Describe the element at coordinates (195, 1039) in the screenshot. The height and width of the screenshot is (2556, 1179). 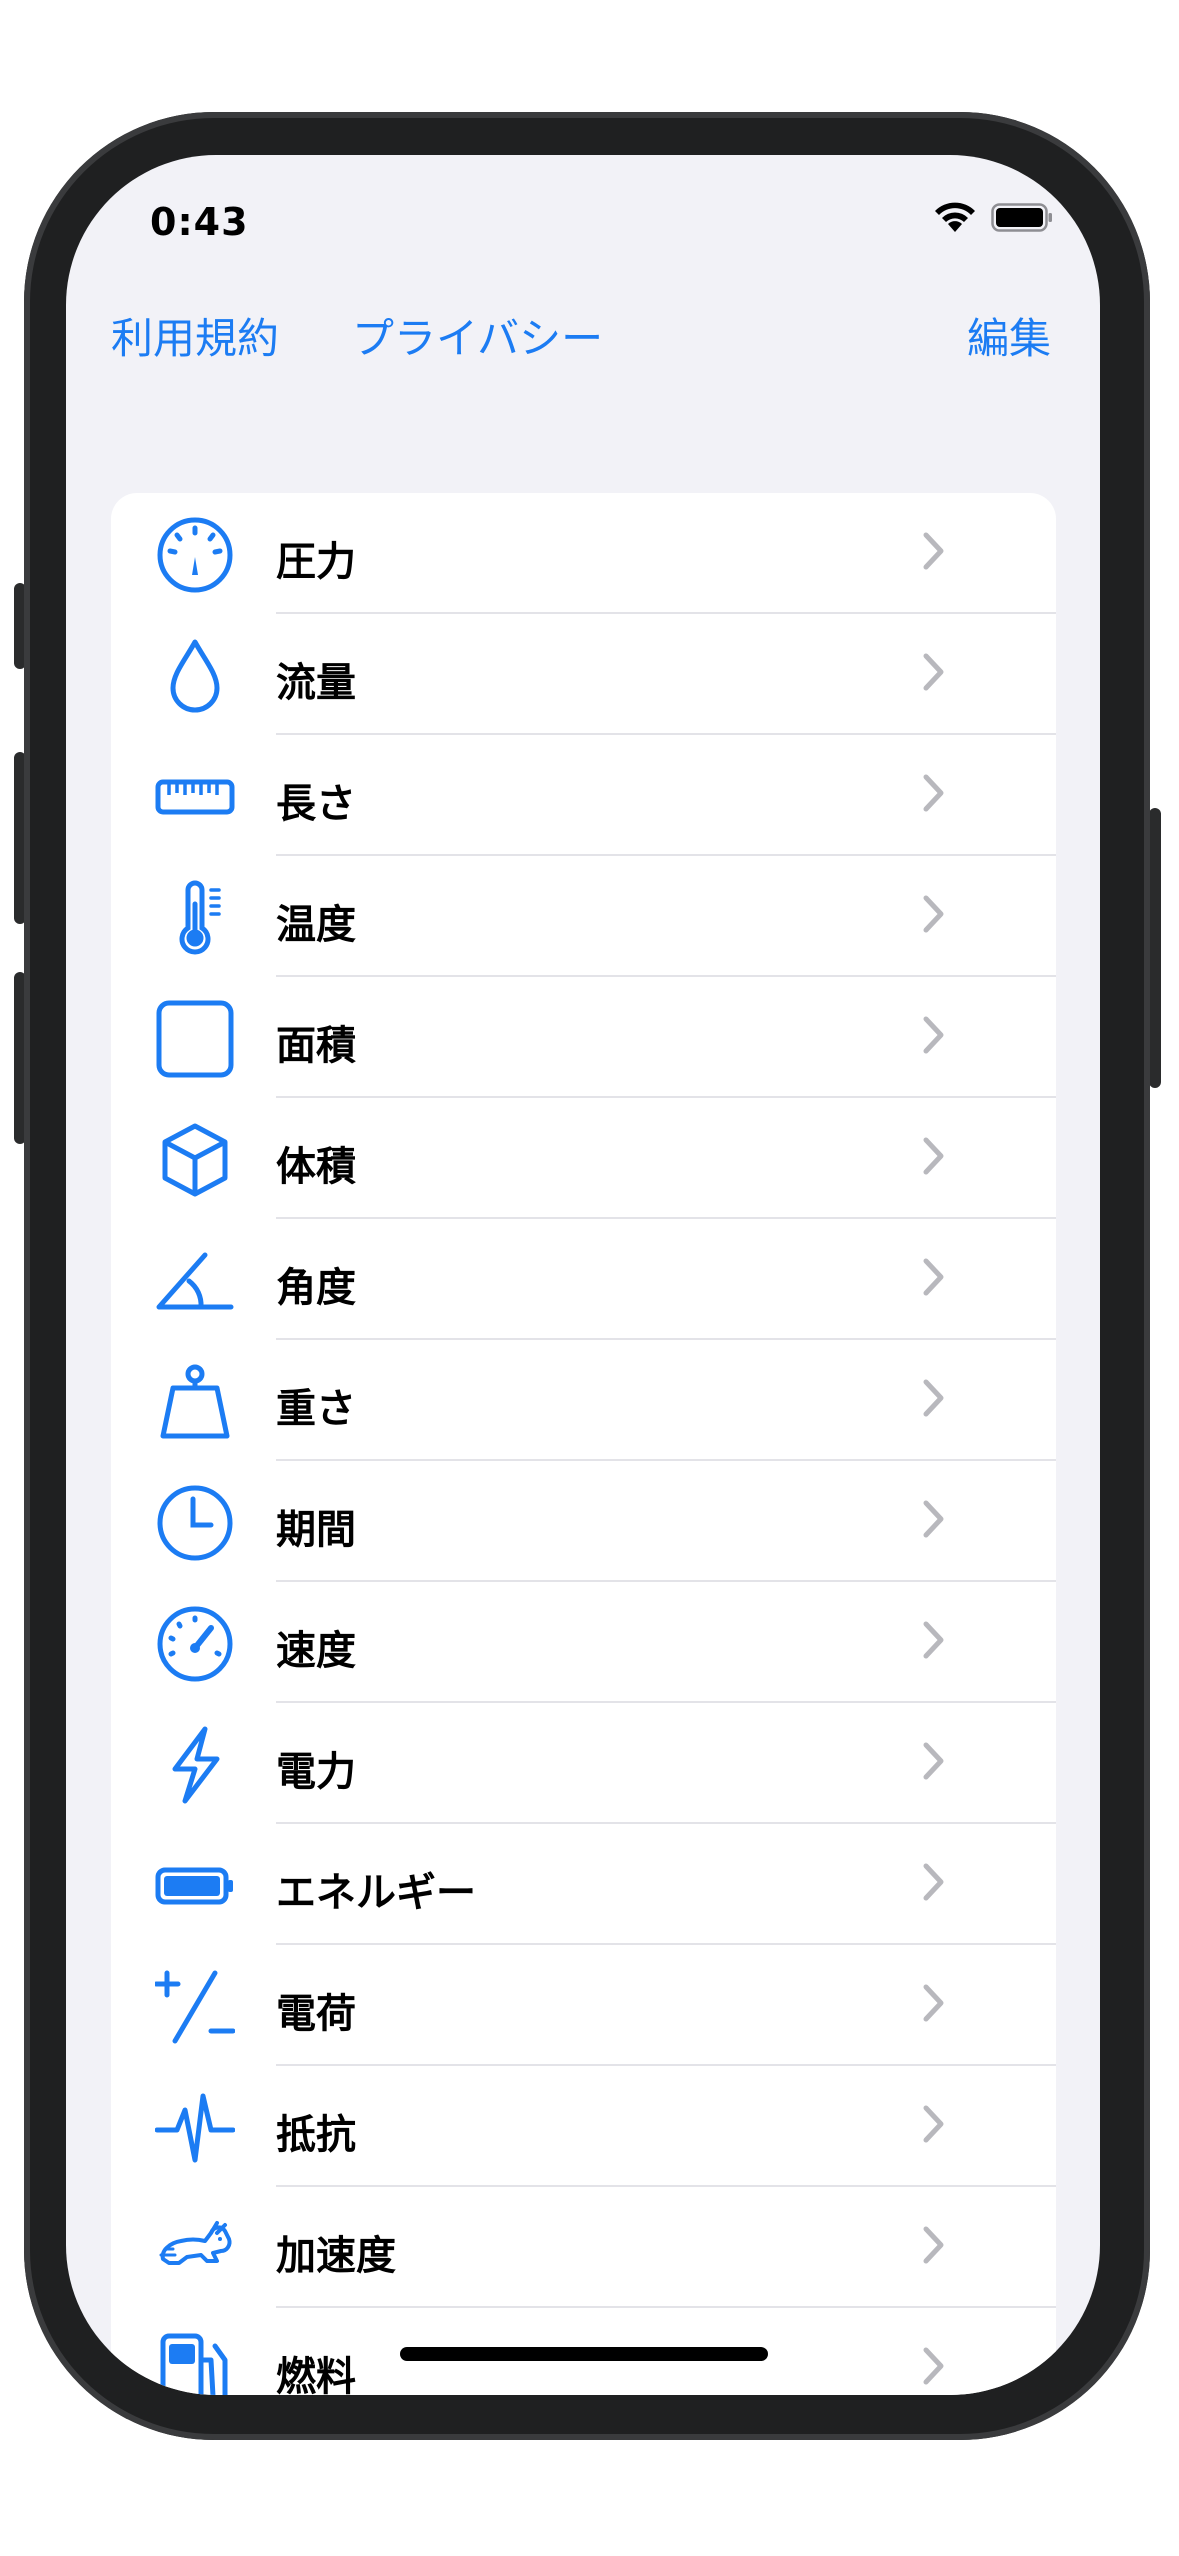
I see `square-icon` at that location.